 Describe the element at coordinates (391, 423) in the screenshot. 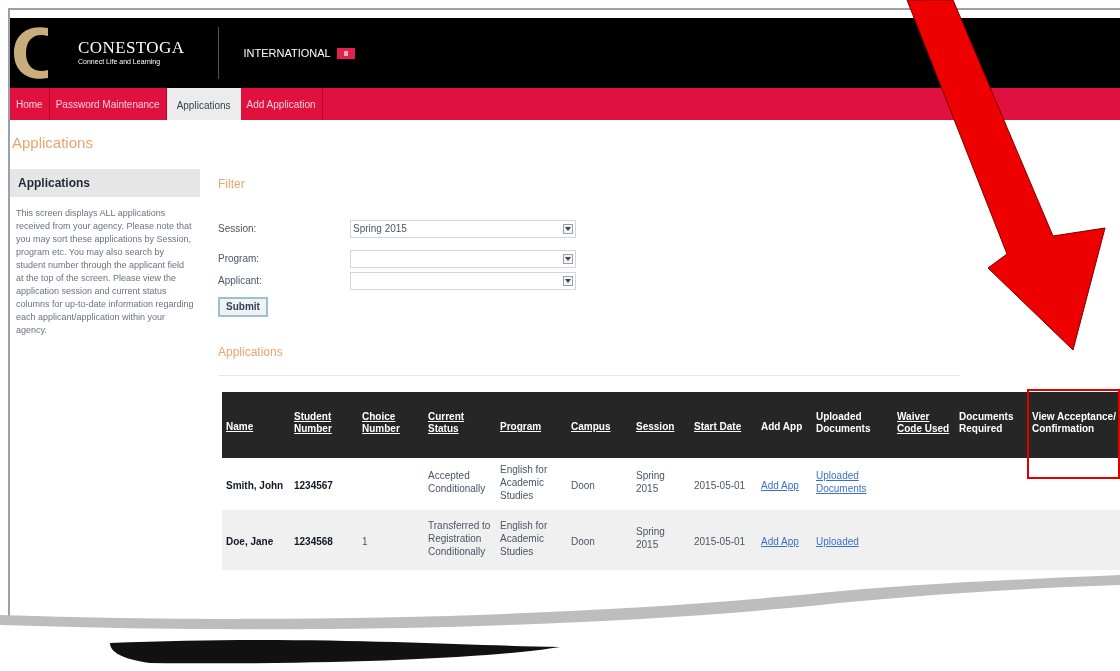

I see `column-sort-link: Choice Number` at that location.